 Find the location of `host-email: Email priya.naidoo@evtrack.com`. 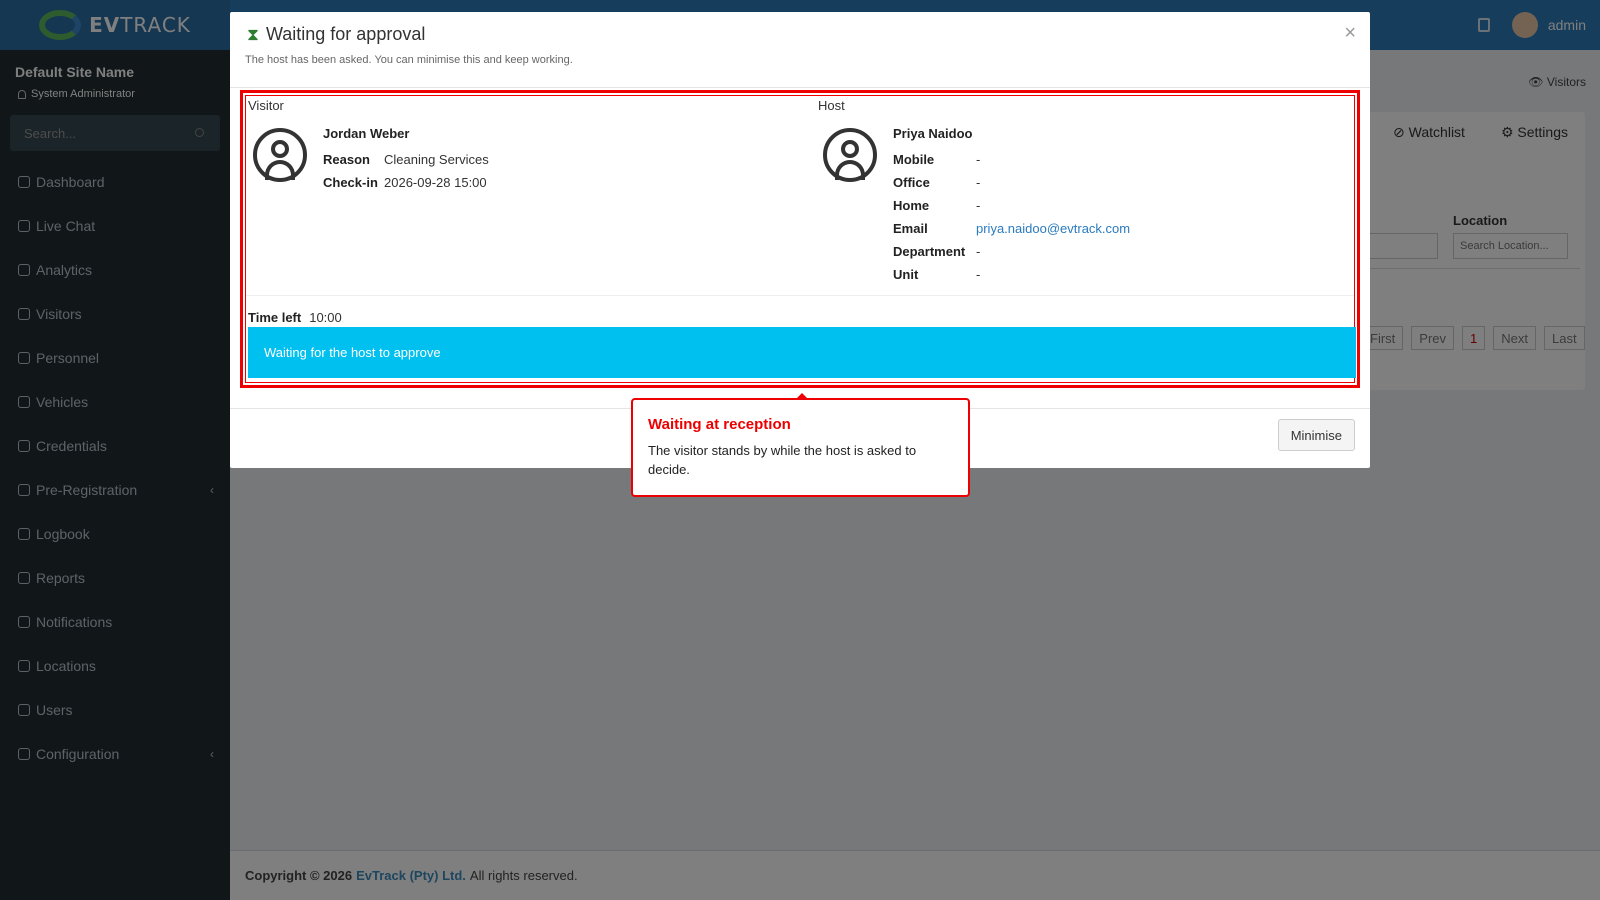

host-email: Email priya.naidoo@evtrack.com is located at coordinates (1012, 228).